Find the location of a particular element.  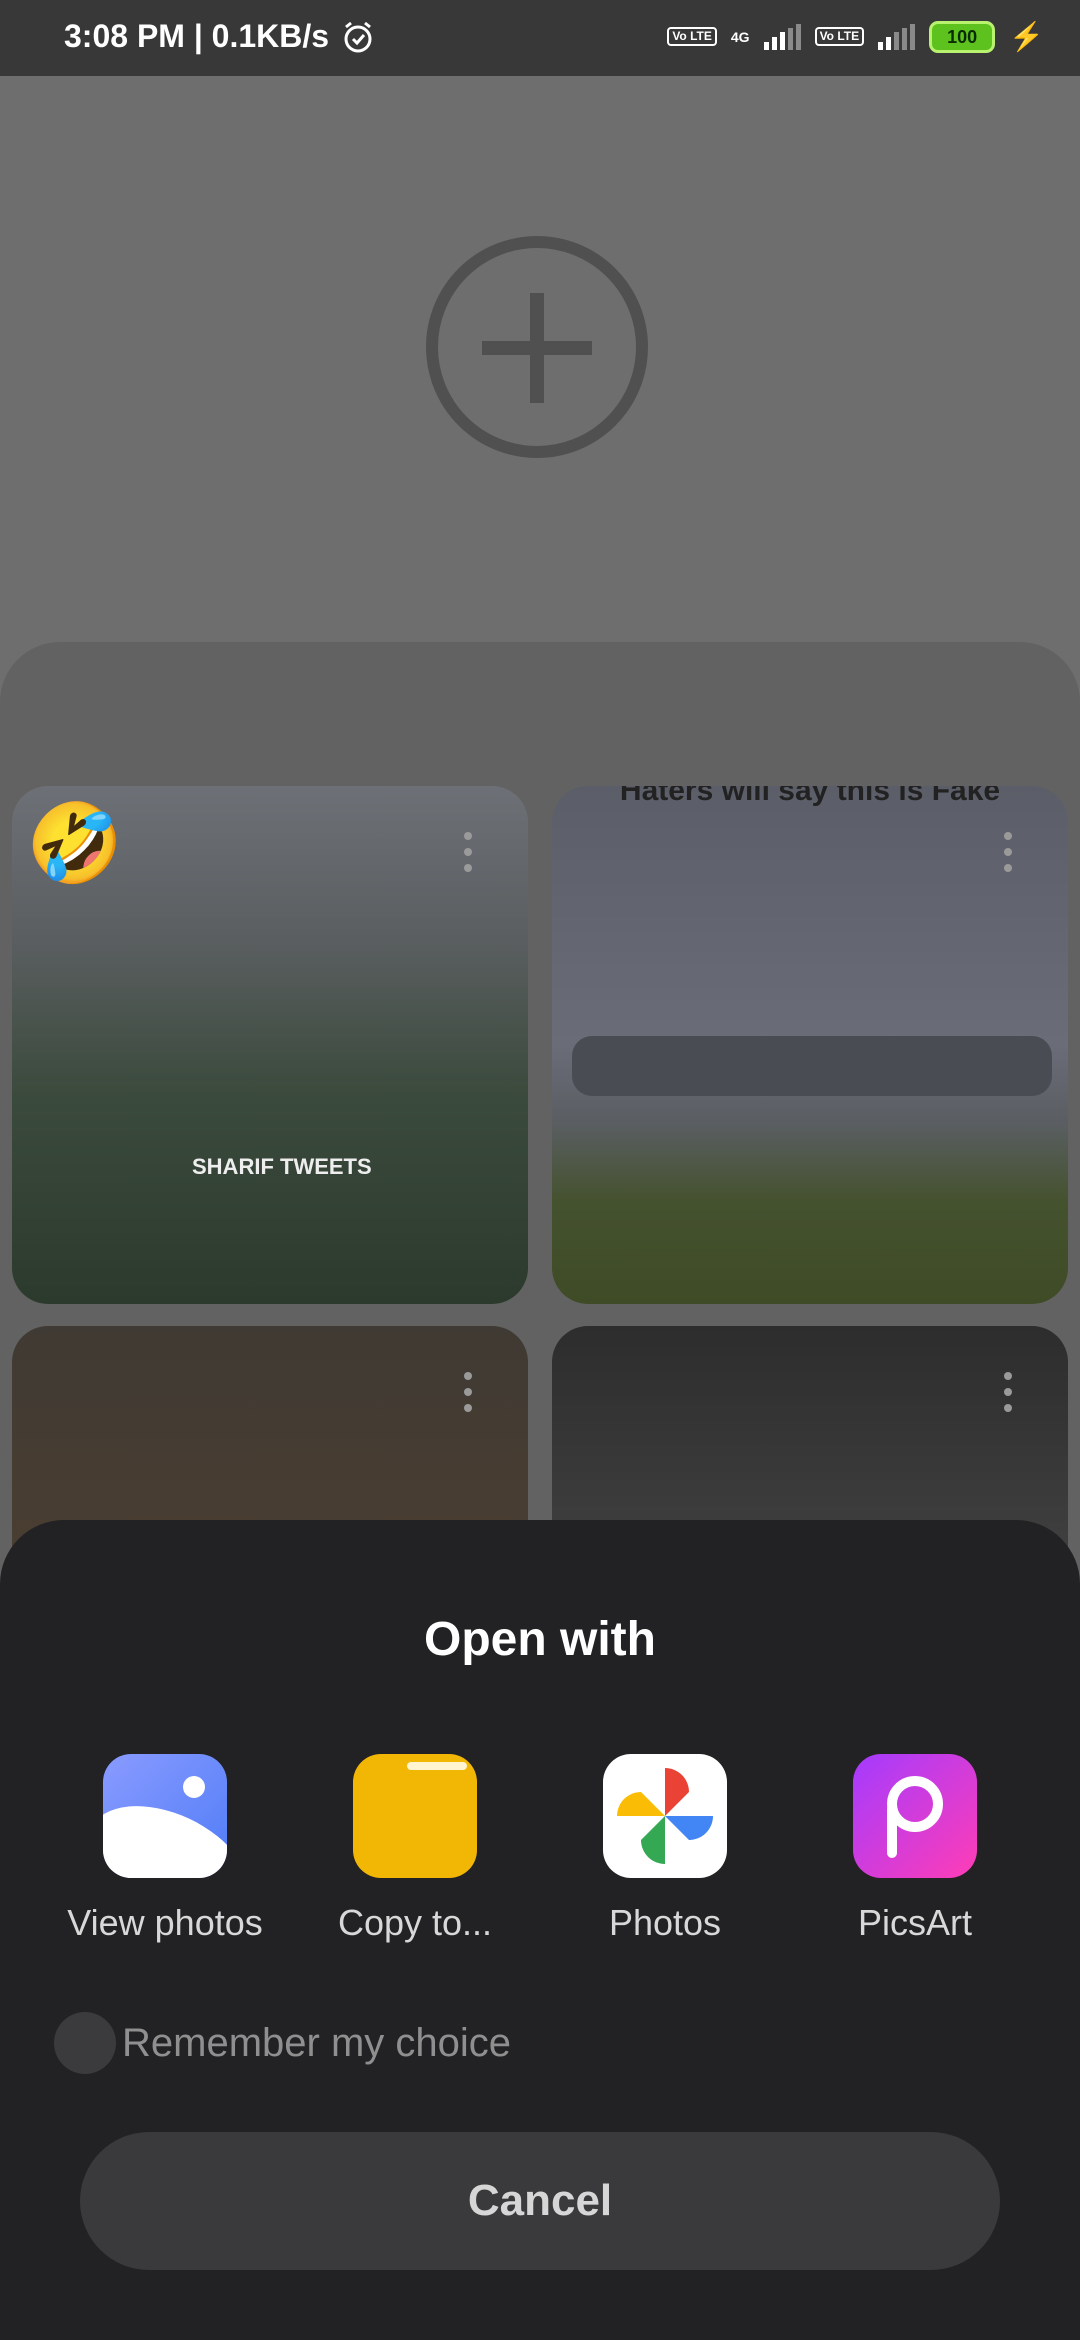

add-button is located at coordinates (537, 347).